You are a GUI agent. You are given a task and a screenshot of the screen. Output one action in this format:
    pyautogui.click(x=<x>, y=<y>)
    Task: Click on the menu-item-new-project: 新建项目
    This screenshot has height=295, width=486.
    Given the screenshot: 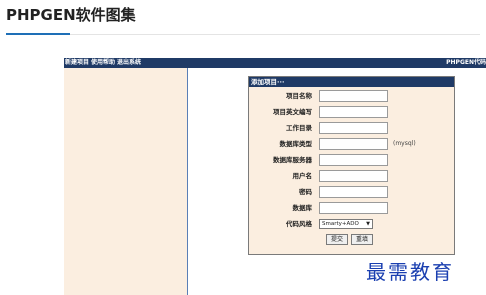 What is the action you would take?
    pyautogui.click(x=77, y=62)
    